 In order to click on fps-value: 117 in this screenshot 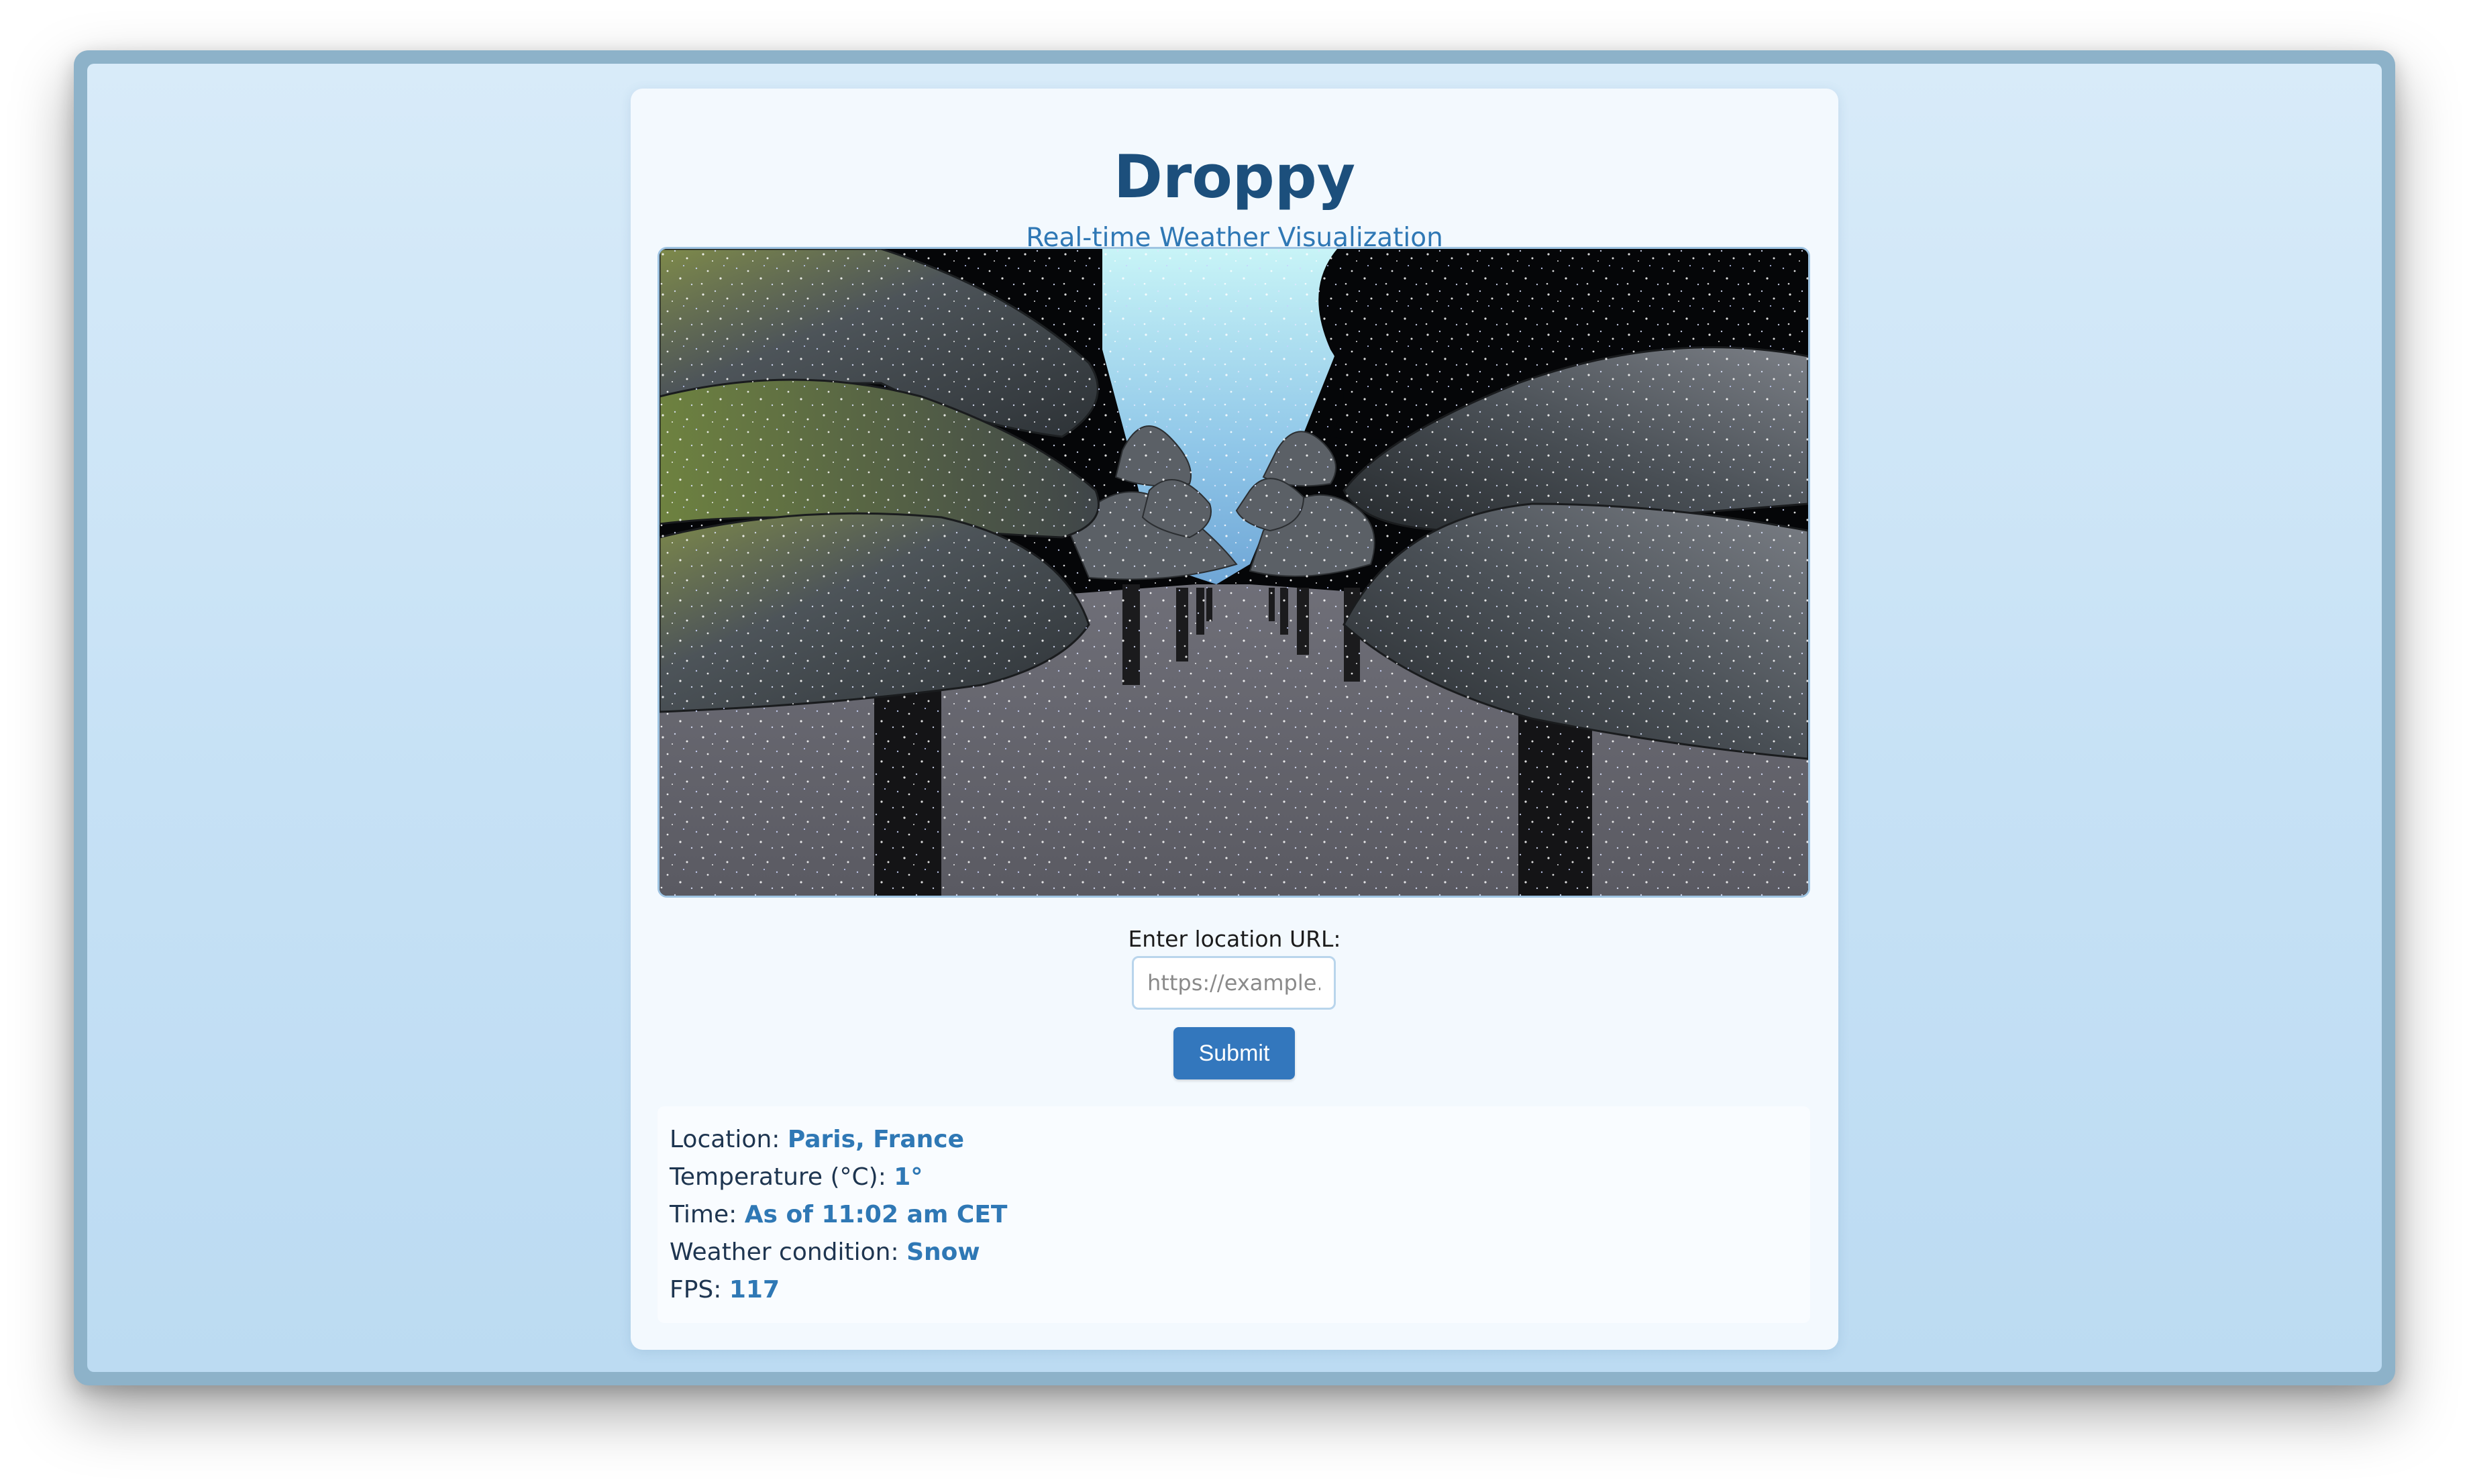, I will do `click(755, 1290)`.